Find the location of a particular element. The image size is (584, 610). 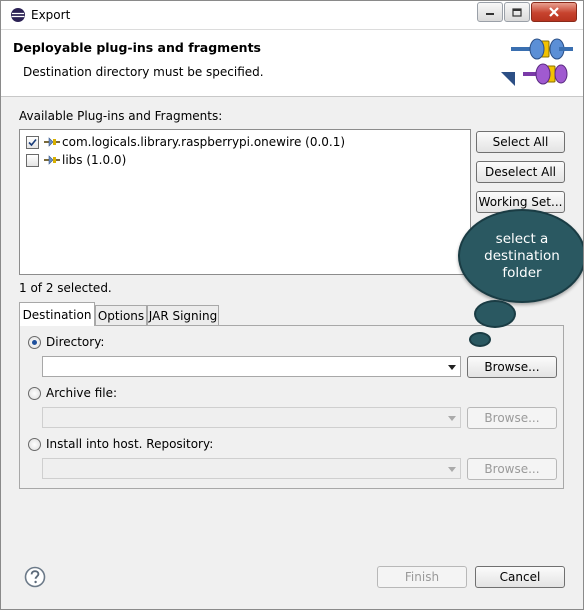

banner-message: Destination directory must be specified. is located at coordinates (143, 72).